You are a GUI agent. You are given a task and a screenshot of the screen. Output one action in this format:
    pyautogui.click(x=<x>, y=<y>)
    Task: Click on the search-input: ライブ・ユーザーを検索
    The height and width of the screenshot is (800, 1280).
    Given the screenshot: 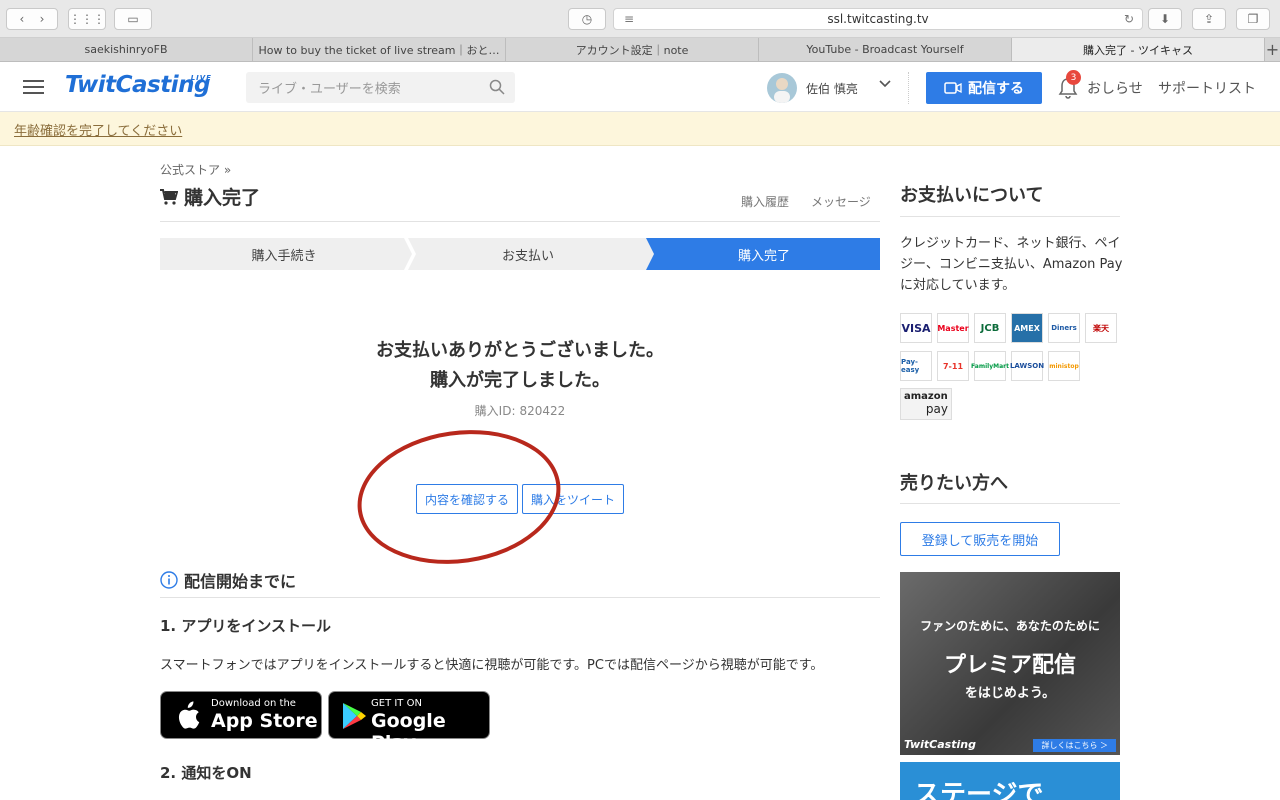 What is the action you would take?
    pyautogui.click(x=380, y=87)
    